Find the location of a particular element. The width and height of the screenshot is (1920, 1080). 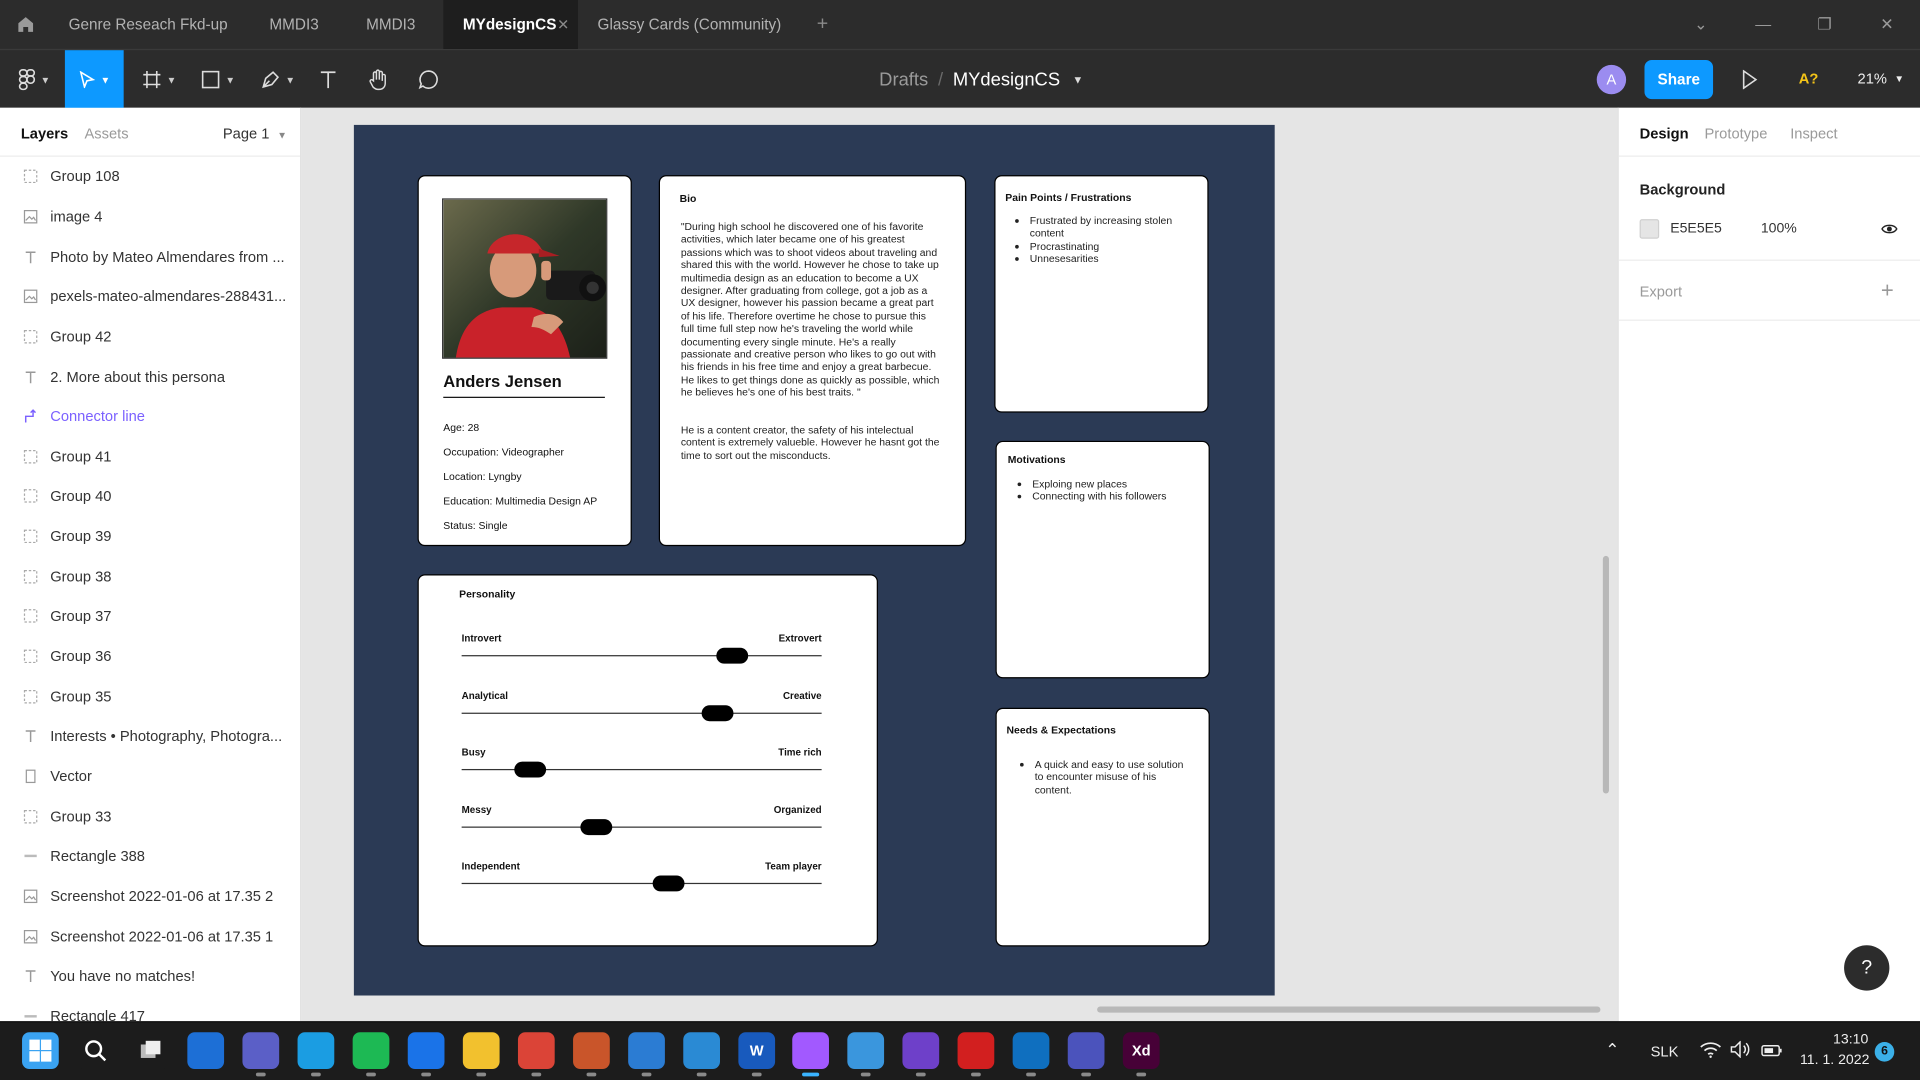

acrobat-app is located at coordinates (976, 1054).